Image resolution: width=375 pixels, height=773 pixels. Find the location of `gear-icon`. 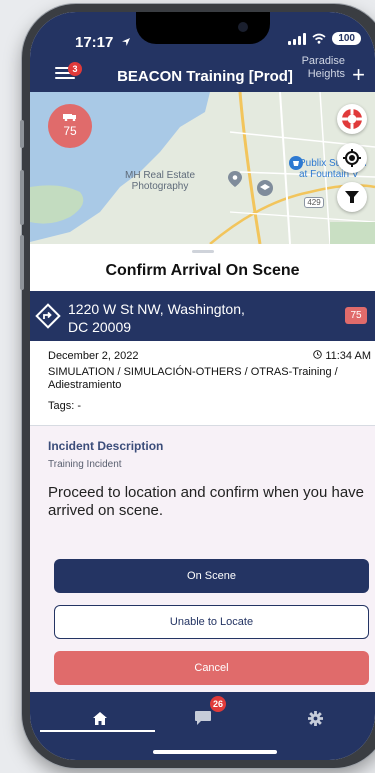

gear-icon is located at coordinates (315, 718).